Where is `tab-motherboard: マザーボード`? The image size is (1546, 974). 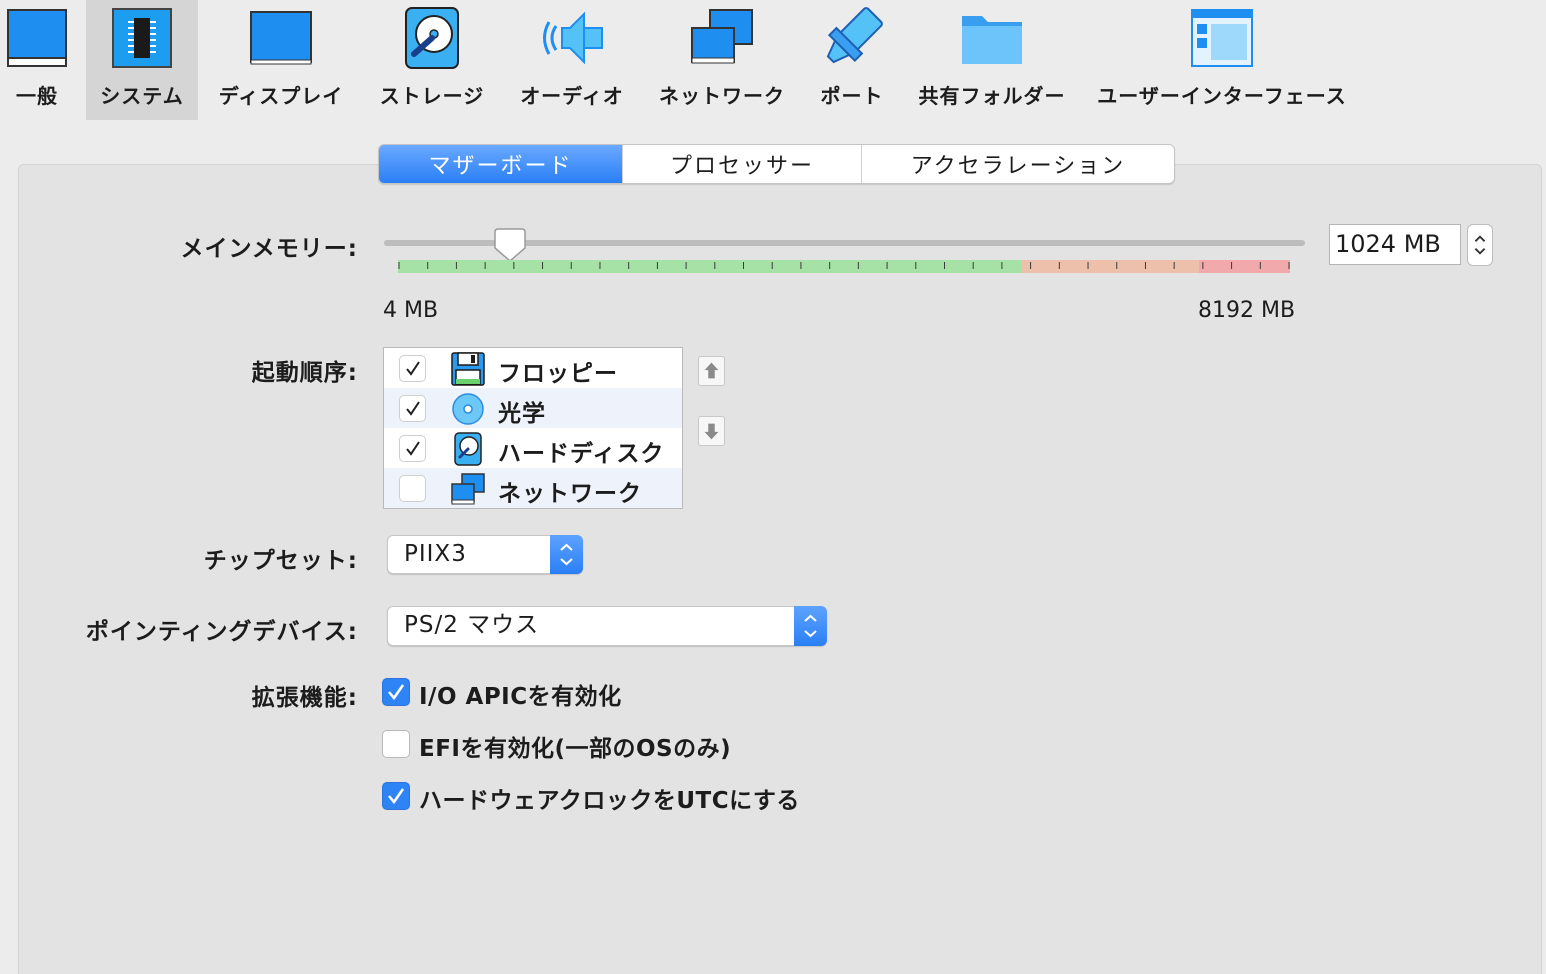
tab-motherboard: マザーボード is located at coordinates (501, 164).